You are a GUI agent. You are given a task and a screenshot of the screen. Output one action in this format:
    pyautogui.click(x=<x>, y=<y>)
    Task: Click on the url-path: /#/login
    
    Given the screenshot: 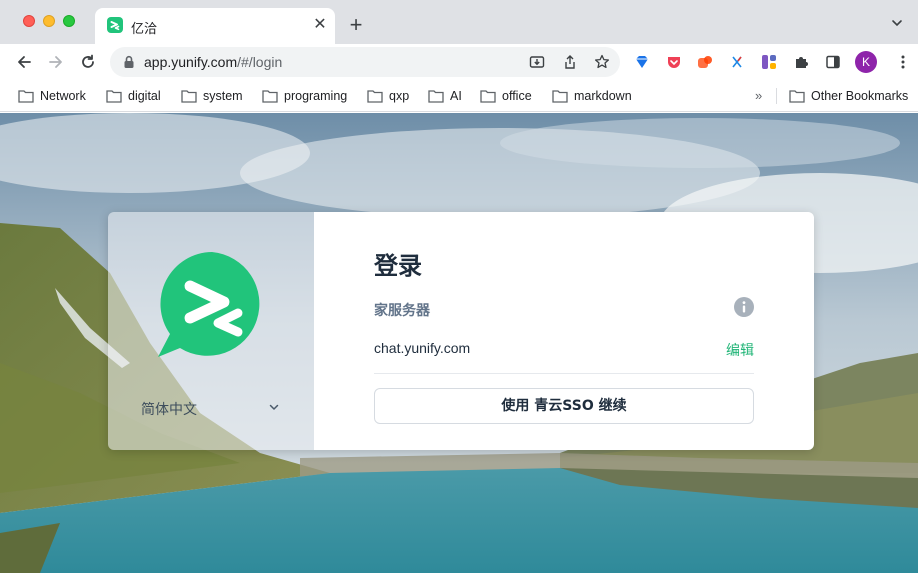 What is the action you would take?
    pyautogui.click(x=260, y=62)
    